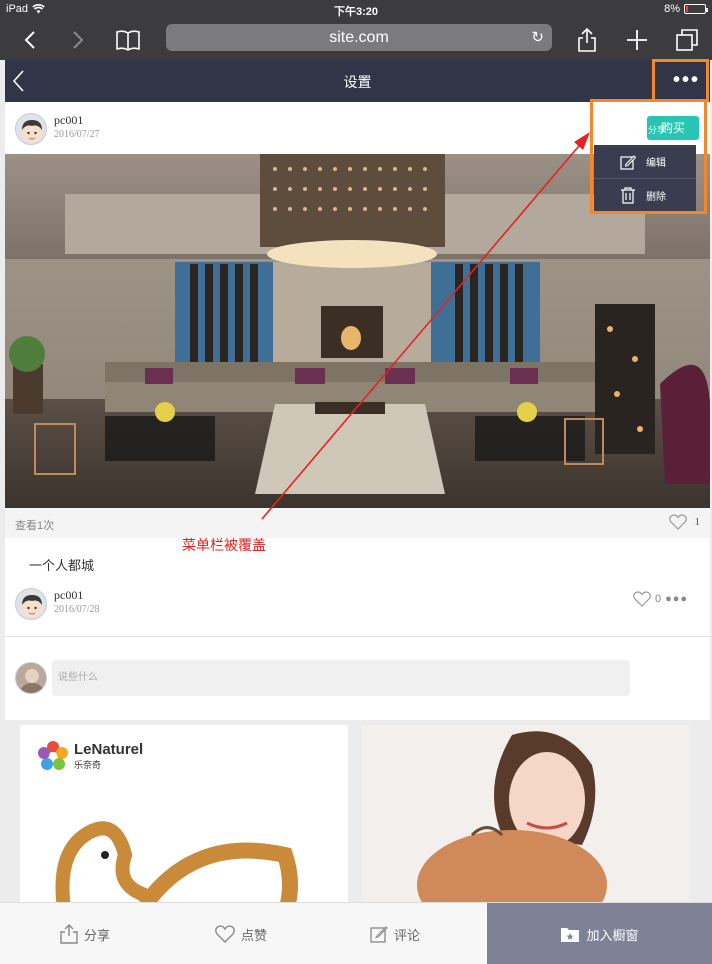 The image size is (712, 964). What do you see at coordinates (176, 863) in the screenshot?
I see `wicker-basket-image` at bounding box center [176, 863].